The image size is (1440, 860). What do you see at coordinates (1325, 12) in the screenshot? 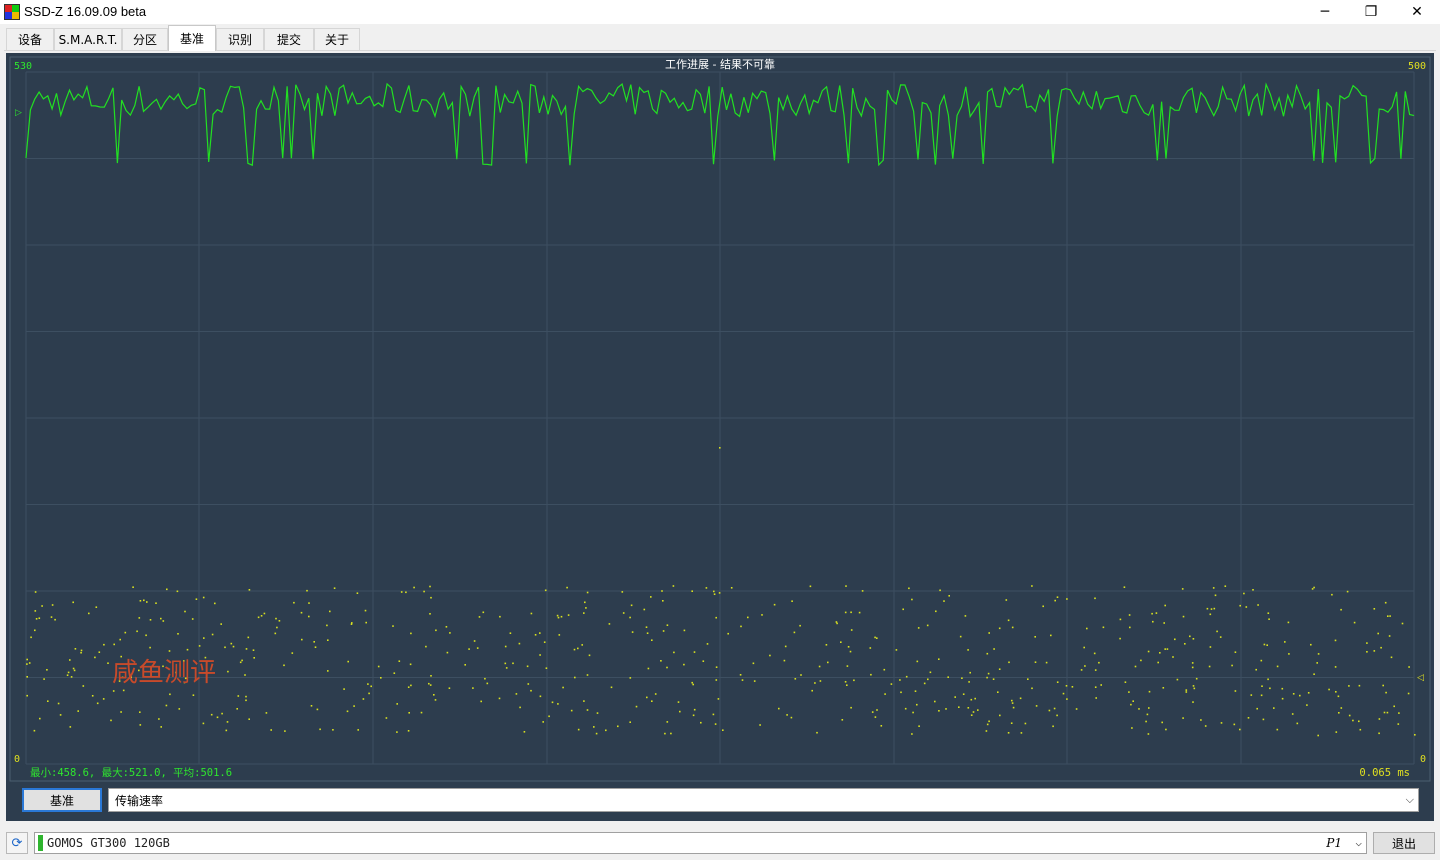
I see `minimize-button: ─` at bounding box center [1325, 12].